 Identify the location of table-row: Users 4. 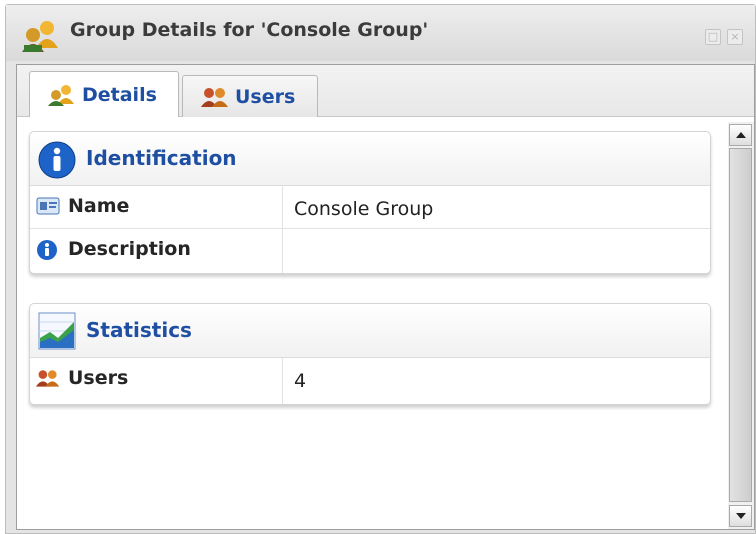
(370, 381).